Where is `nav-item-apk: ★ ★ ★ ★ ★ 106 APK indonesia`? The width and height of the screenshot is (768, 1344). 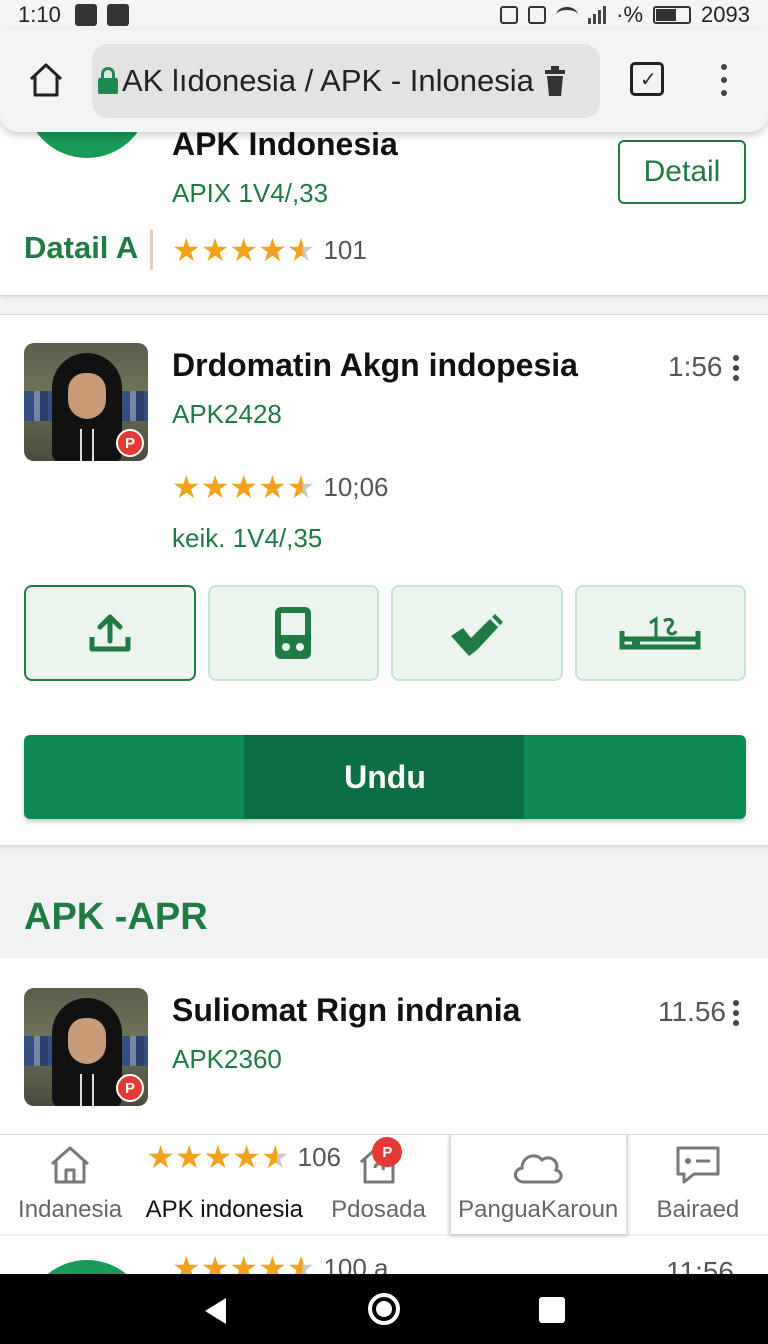
nav-item-apk: ★ ★ ★ ★ ★ 106 APK indonesia is located at coordinates (240, 1184).